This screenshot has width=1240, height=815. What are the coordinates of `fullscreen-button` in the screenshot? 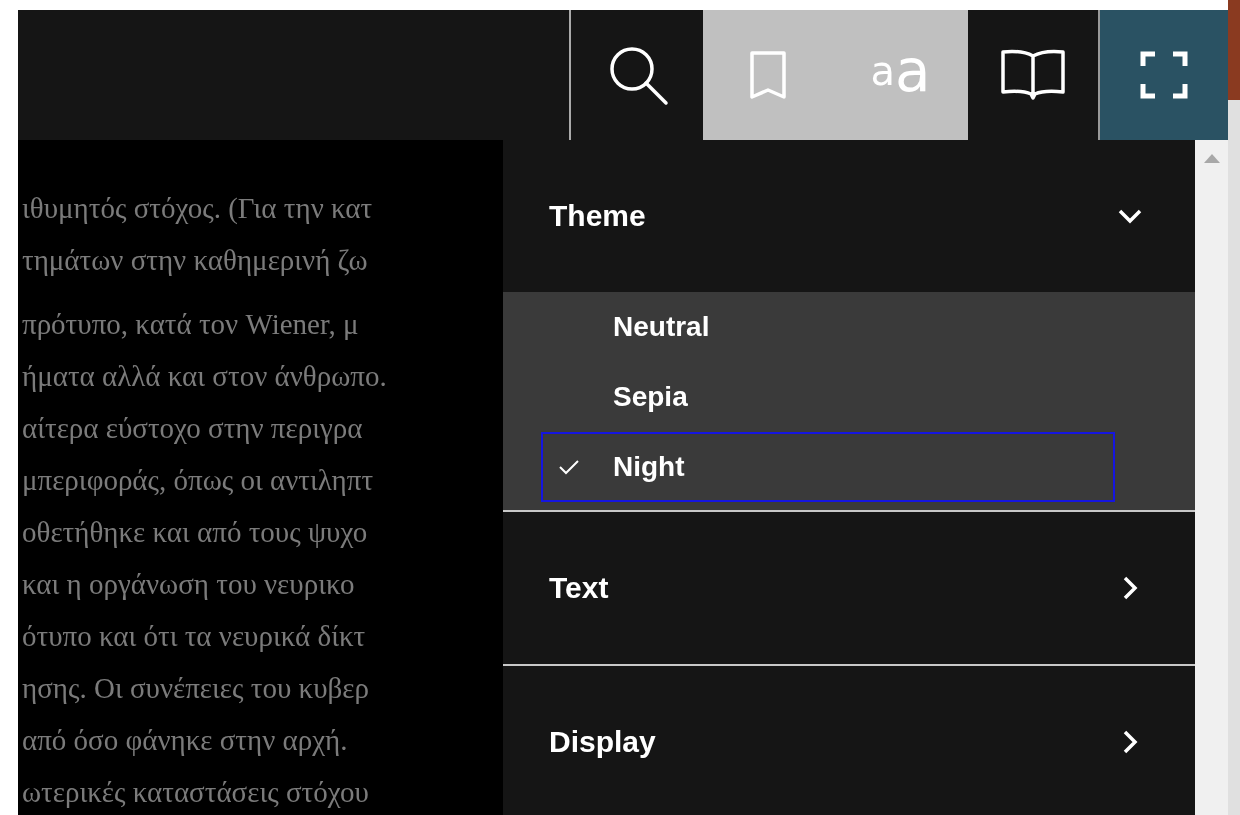 It's located at (1163, 75).